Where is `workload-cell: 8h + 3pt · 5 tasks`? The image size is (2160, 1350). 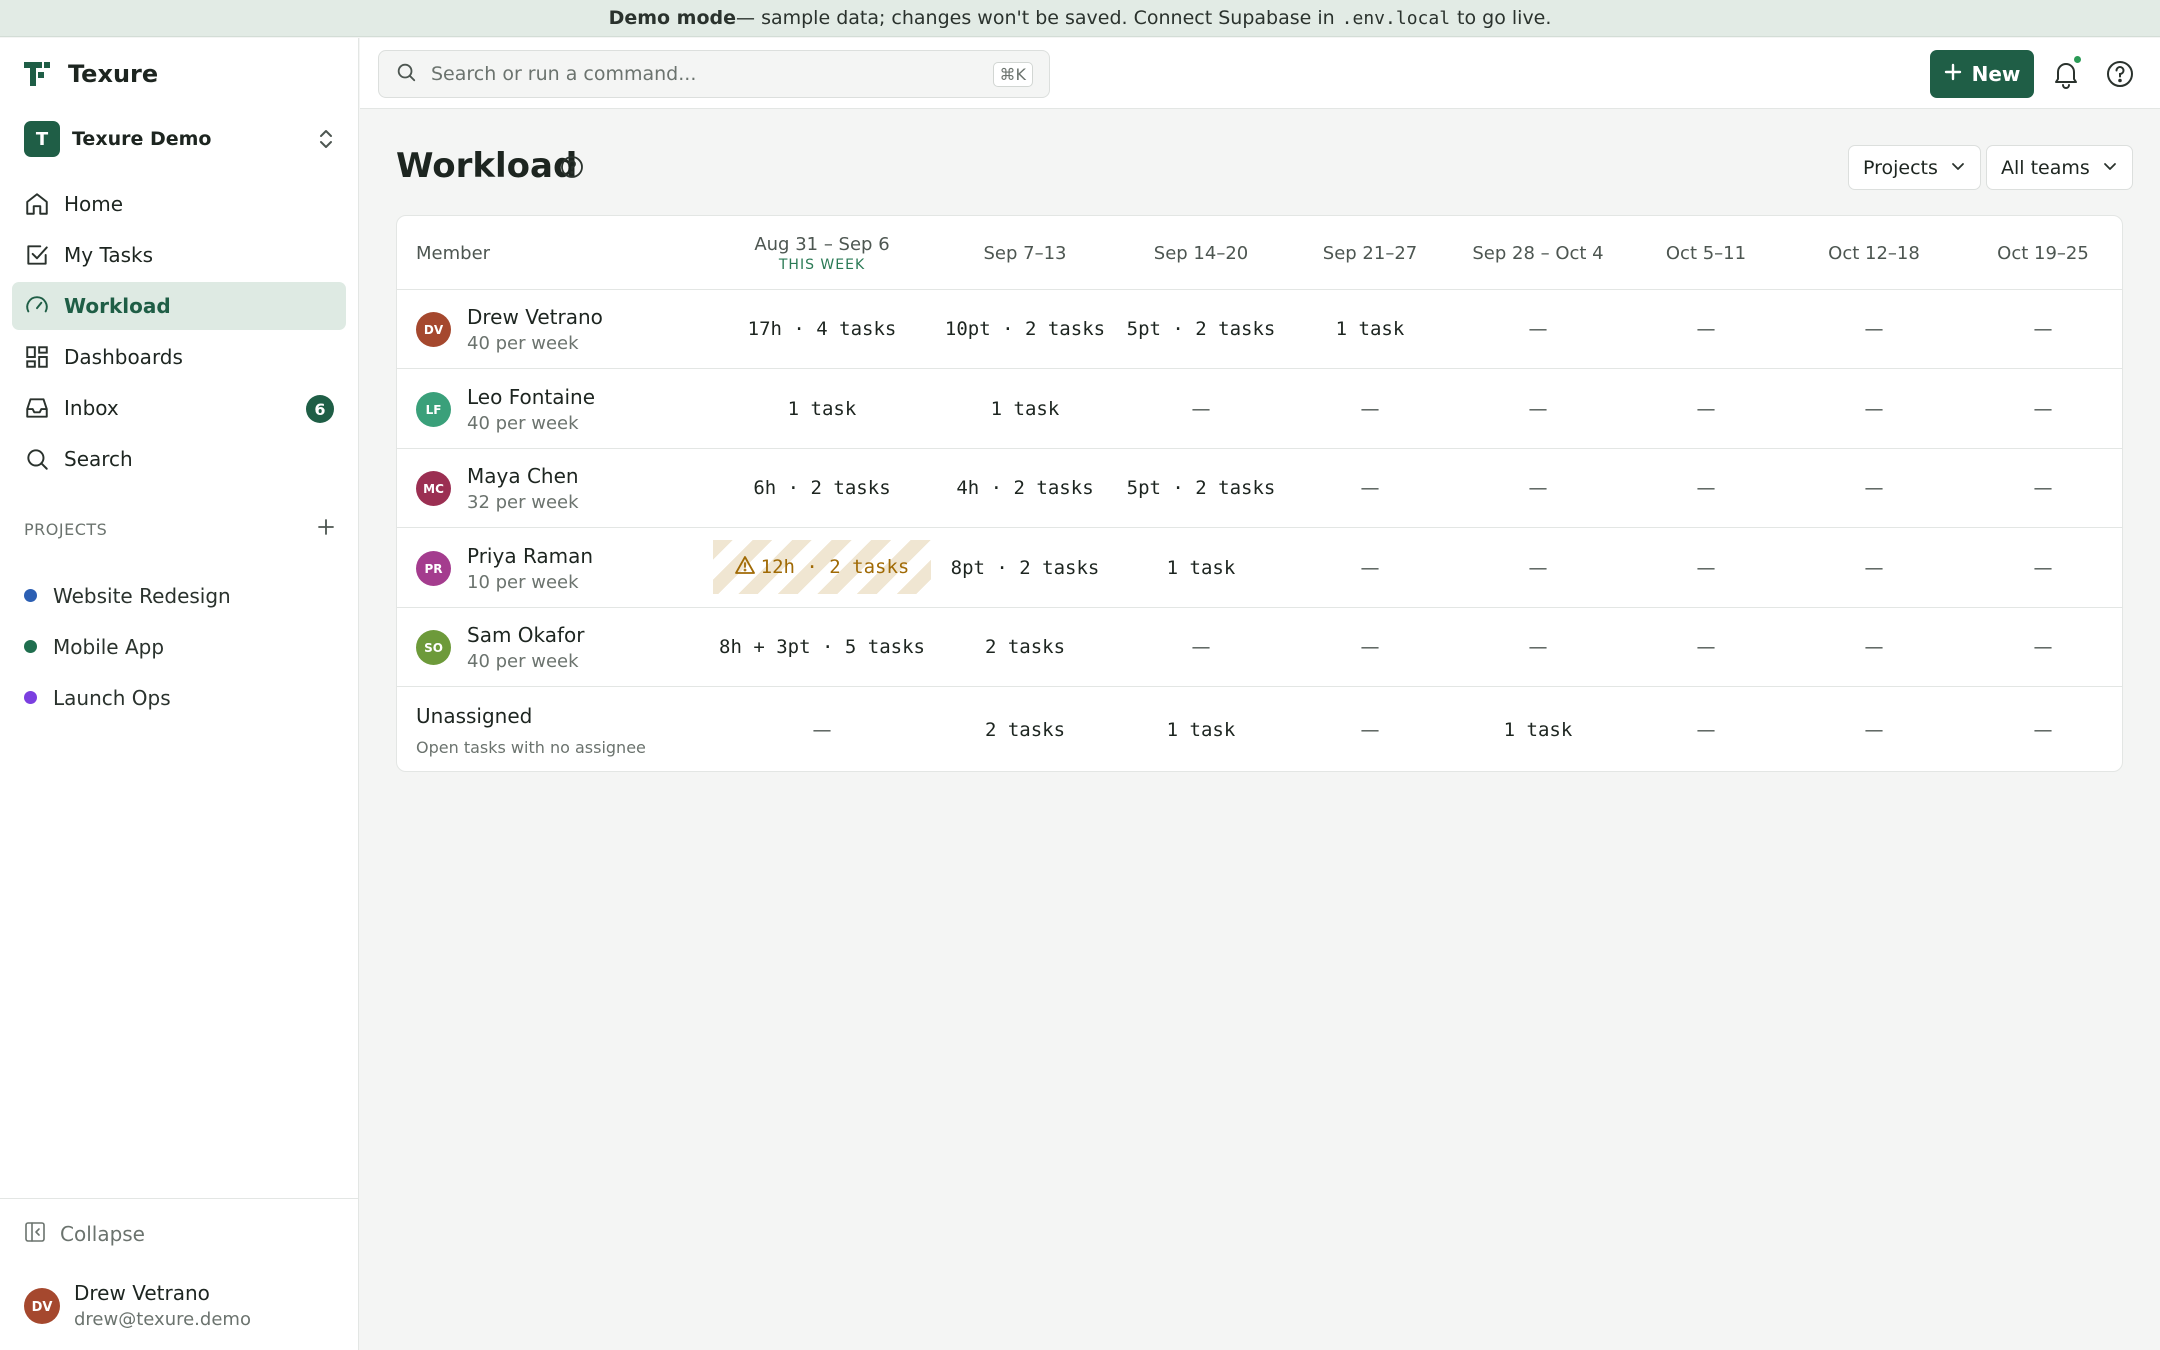
workload-cell: 8h + 3pt · 5 tasks is located at coordinates (822, 647).